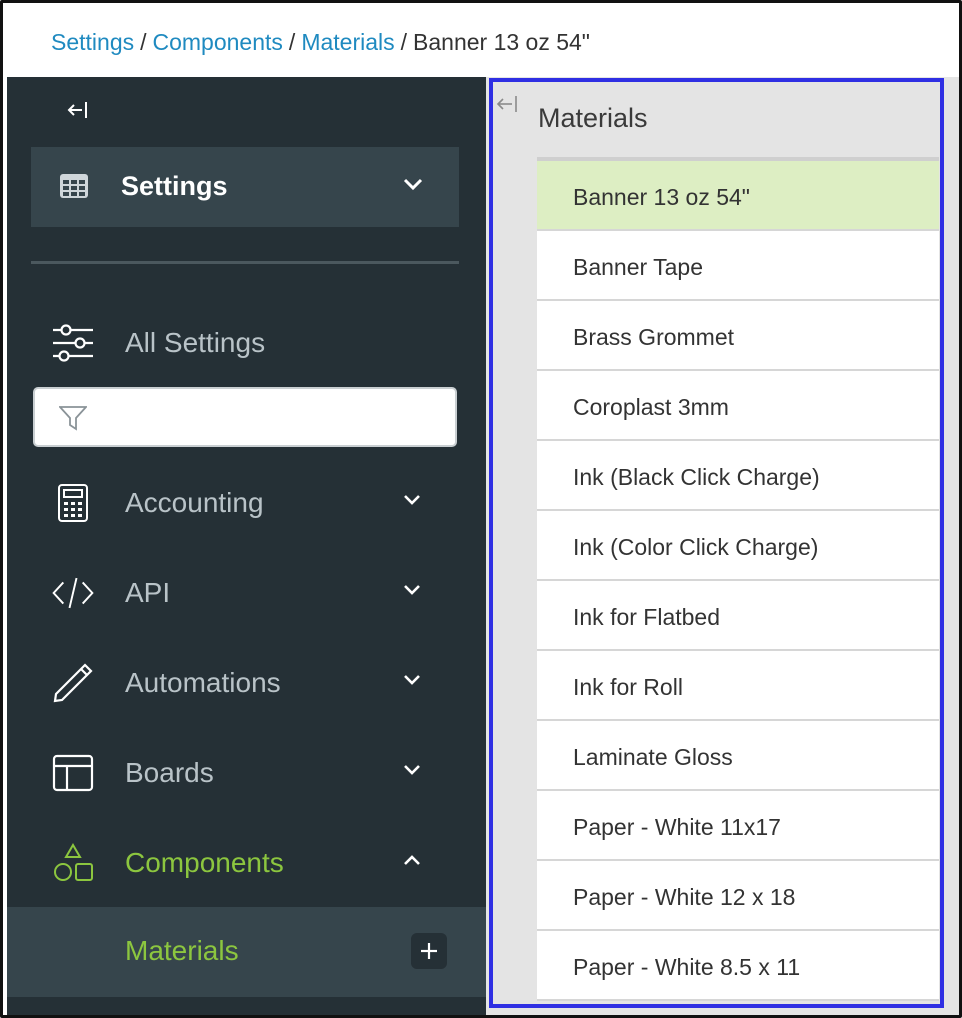 The height and width of the screenshot is (1018, 962). What do you see at coordinates (92, 42) in the screenshot?
I see `breadcrumb-link-settings: Settings` at bounding box center [92, 42].